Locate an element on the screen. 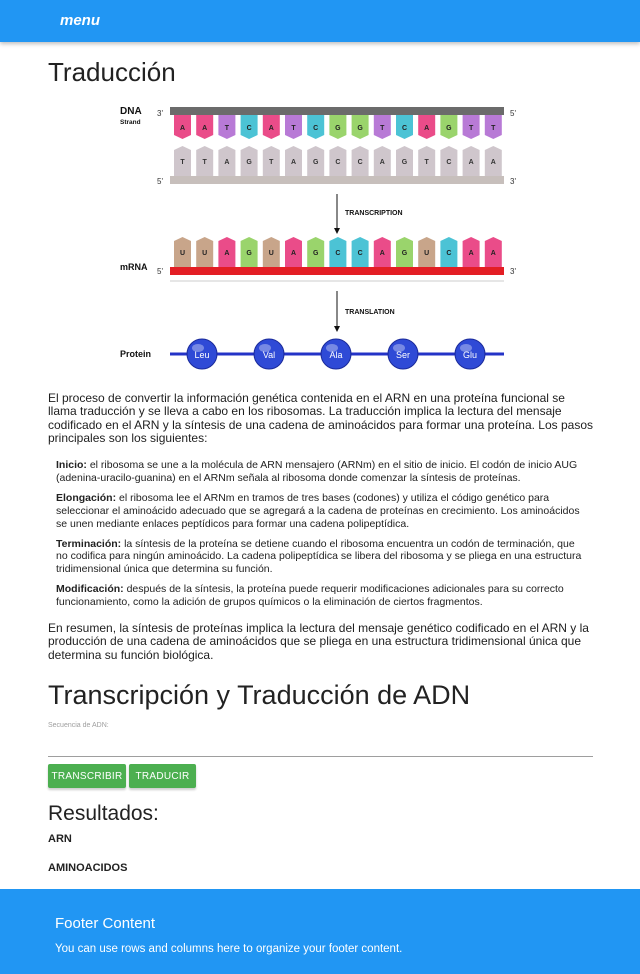 The height and width of the screenshot is (974, 640). amino-result-label: AMINOACIDOS is located at coordinates (88, 868).